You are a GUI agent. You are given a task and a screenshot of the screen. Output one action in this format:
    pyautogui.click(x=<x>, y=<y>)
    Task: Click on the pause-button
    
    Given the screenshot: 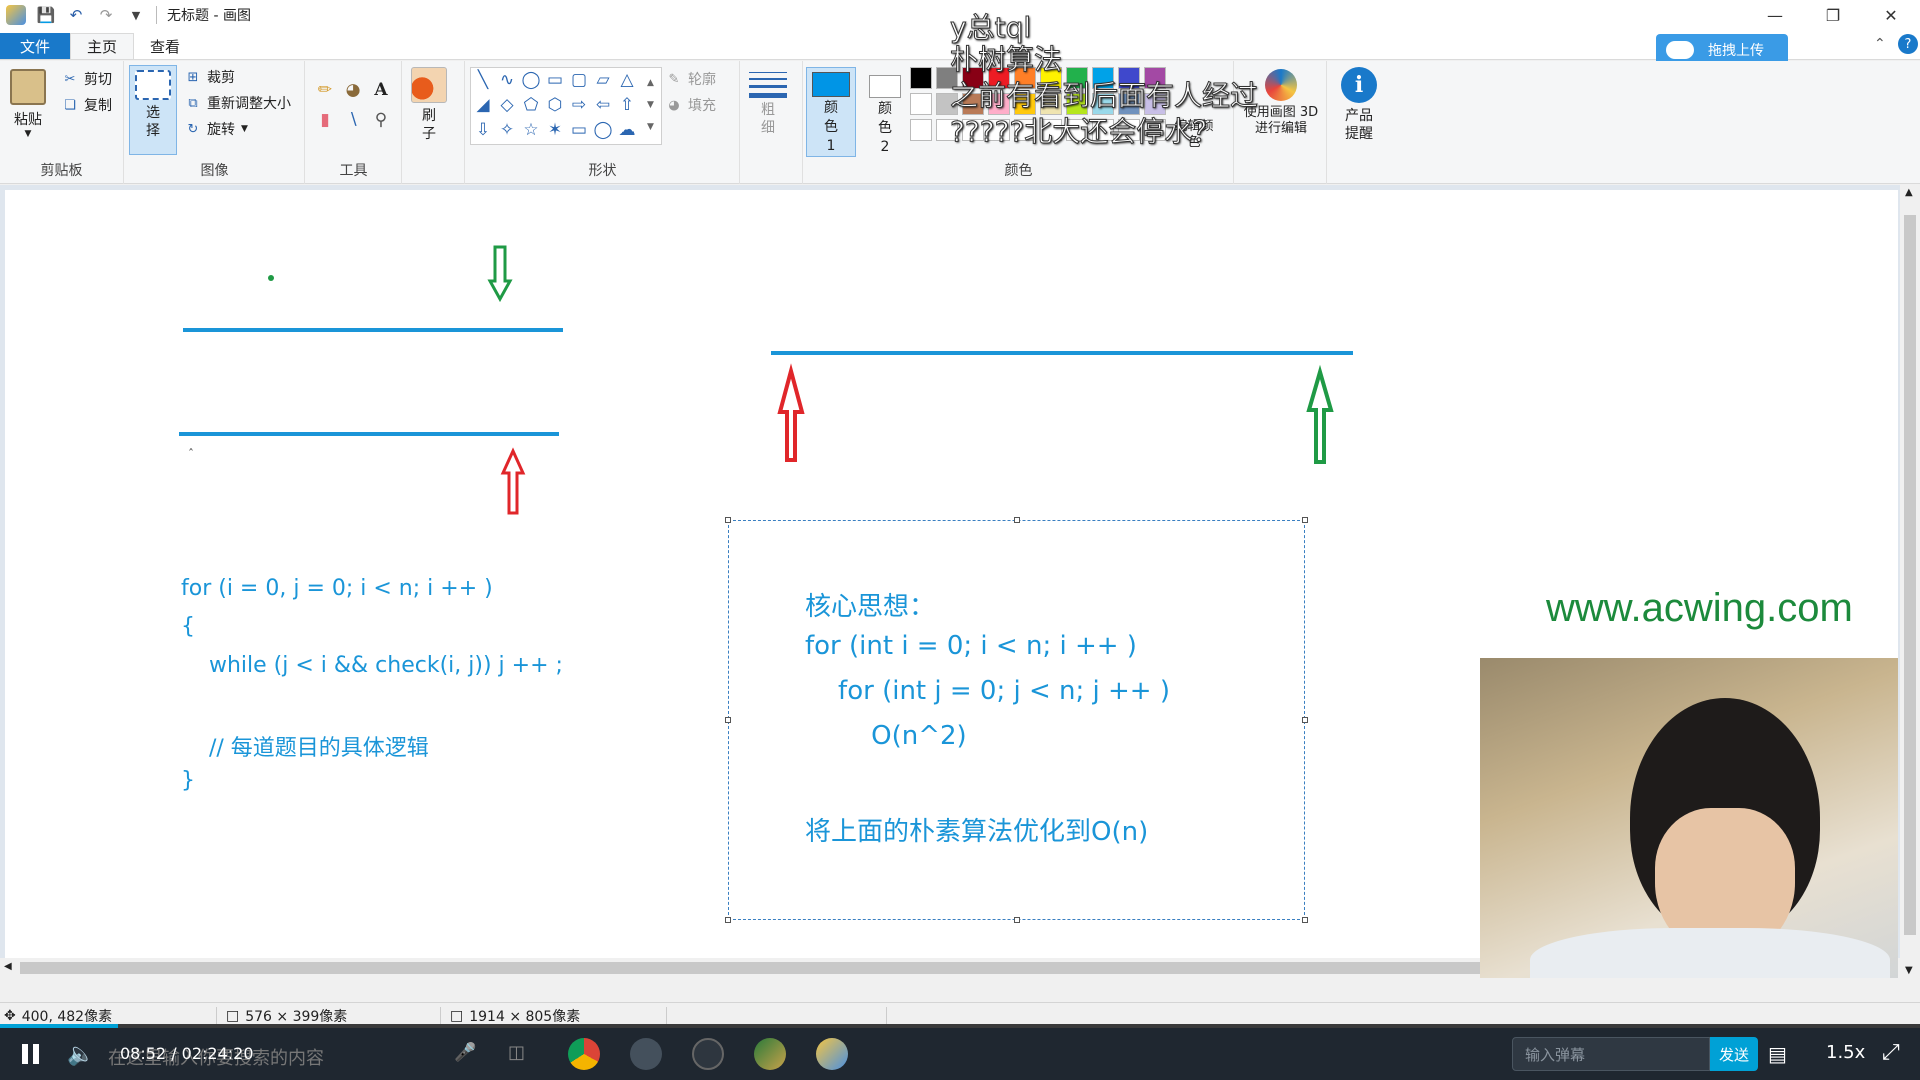 What is the action you would take?
    pyautogui.click(x=30, y=1054)
    